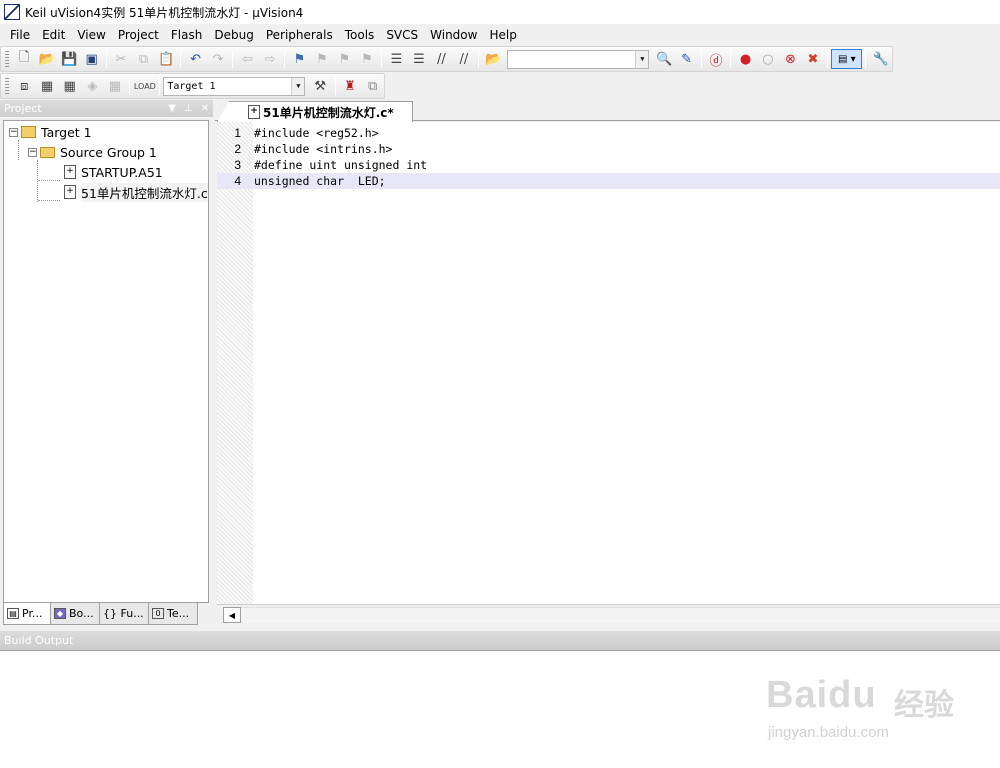 The height and width of the screenshot is (768, 1000). Describe the element at coordinates (745, 59) in the screenshot. I see `insert-breakpoint-icon: ●` at that location.